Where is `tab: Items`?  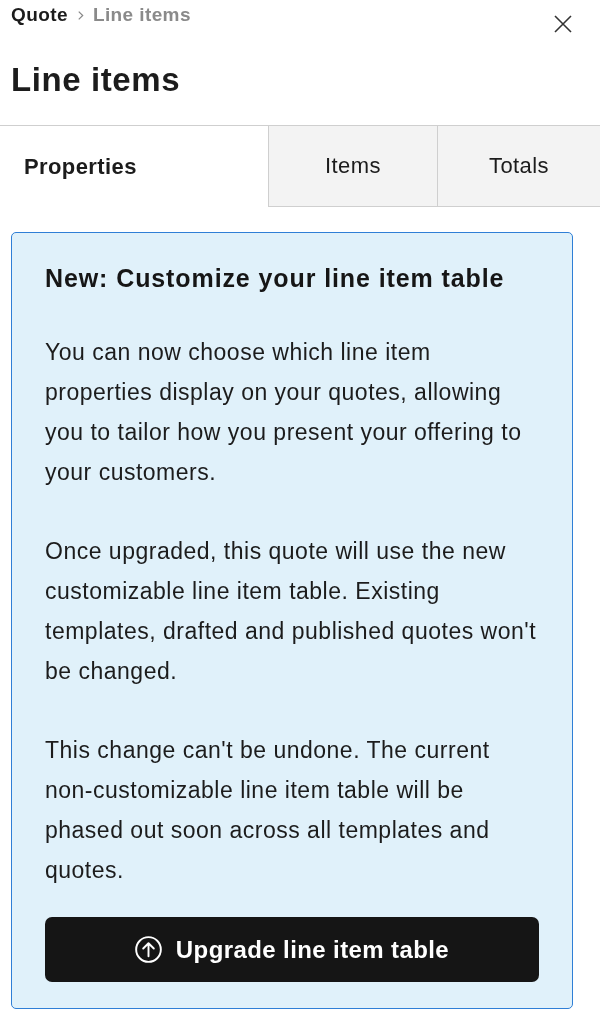
tab: Items is located at coordinates (352, 166).